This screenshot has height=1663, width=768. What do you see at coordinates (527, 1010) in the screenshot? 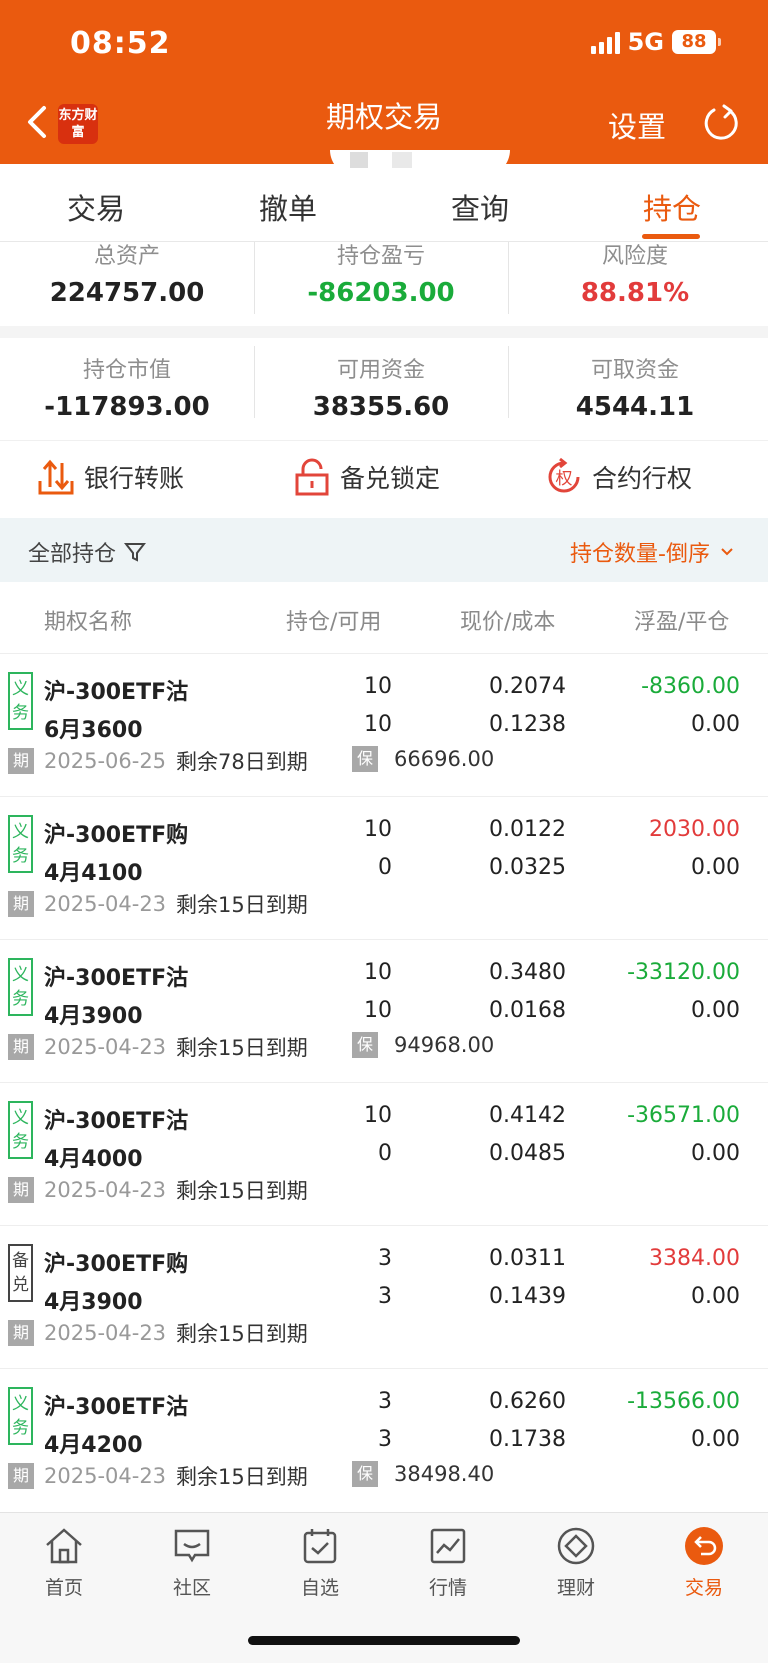
I see `cost-price: 0.0168` at bounding box center [527, 1010].